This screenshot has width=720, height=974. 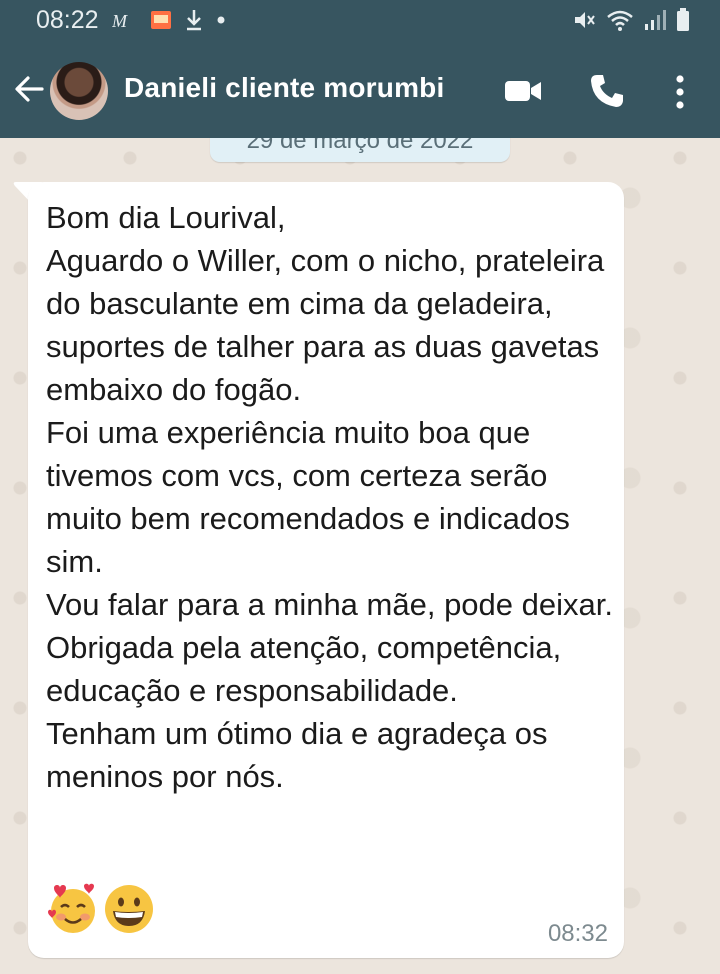 What do you see at coordinates (585, 20) in the screenshot?
I see `mute-icon` at bounding box center [585, 20].